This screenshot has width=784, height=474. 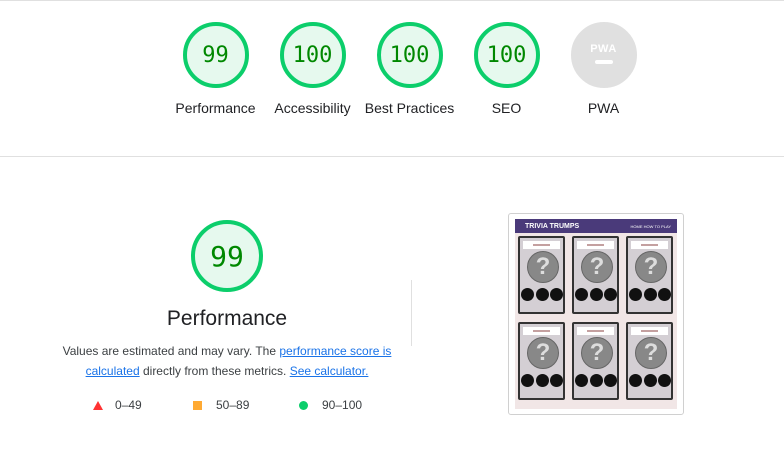 I want to click on final-screenshot-thumbnail: TRIVIA TRUMPS HOME HOW TO PLAY ? ? ? ? ?, so click(x=596, y=314).